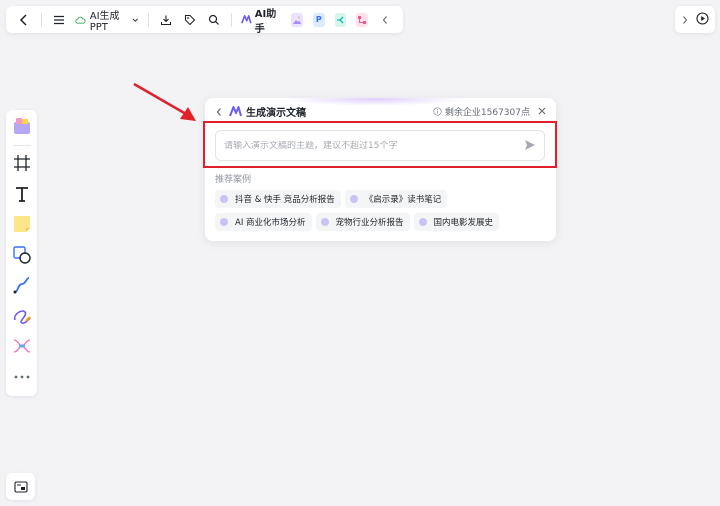  Describe the element at coordinates (104, 21) in the screenshot. I see `document-title-text: AI生成PPT` at that location.